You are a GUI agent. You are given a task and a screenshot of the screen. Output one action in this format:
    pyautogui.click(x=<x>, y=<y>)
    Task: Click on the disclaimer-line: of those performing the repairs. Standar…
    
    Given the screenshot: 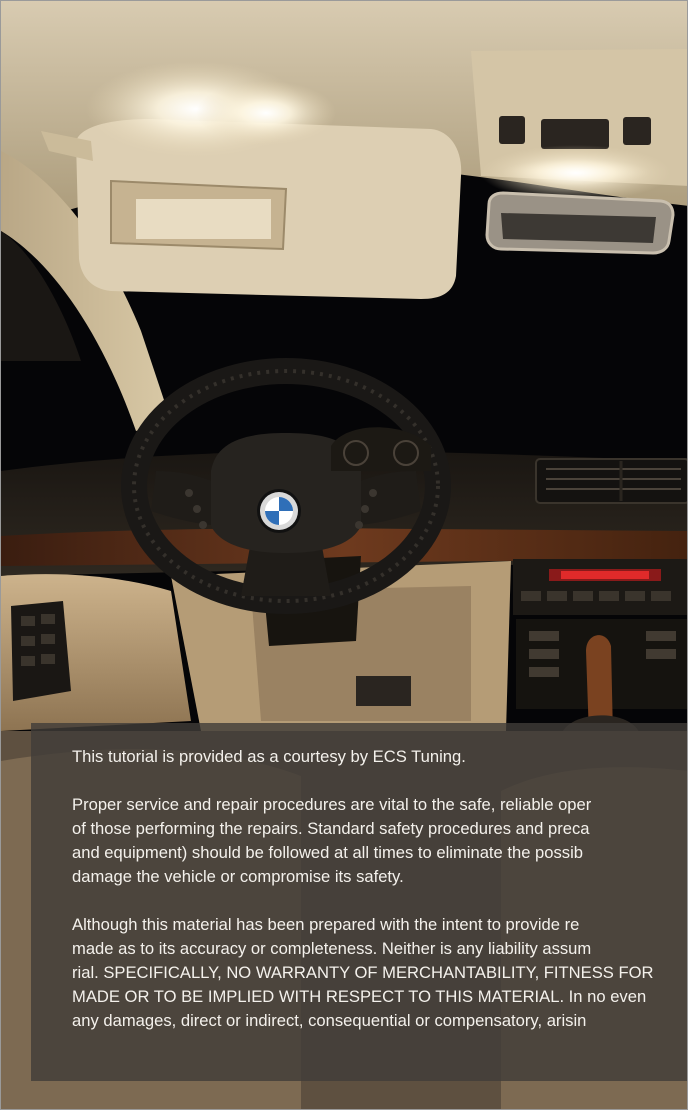 What is the action you would take?
    pyautogui.click(x=331, y=828)
    